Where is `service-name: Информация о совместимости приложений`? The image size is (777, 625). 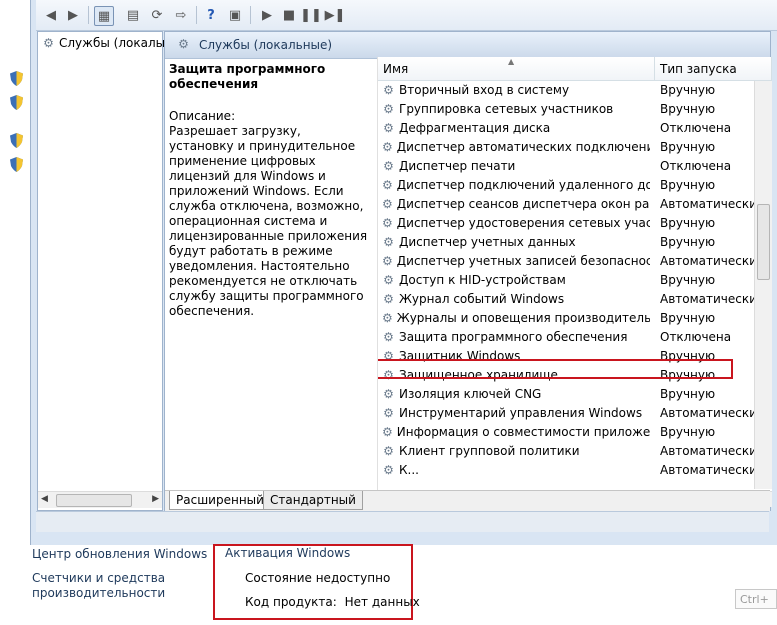 service-name: Информация о совместимости приложений is located at coordinates (523, 432).